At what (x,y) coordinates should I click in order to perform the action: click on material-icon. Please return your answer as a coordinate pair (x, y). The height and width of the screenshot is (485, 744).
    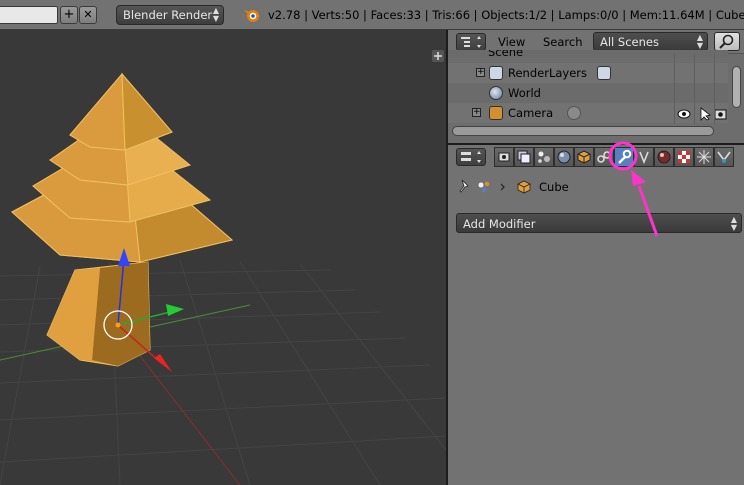
    Looking at the image, I should click on (664, 157).